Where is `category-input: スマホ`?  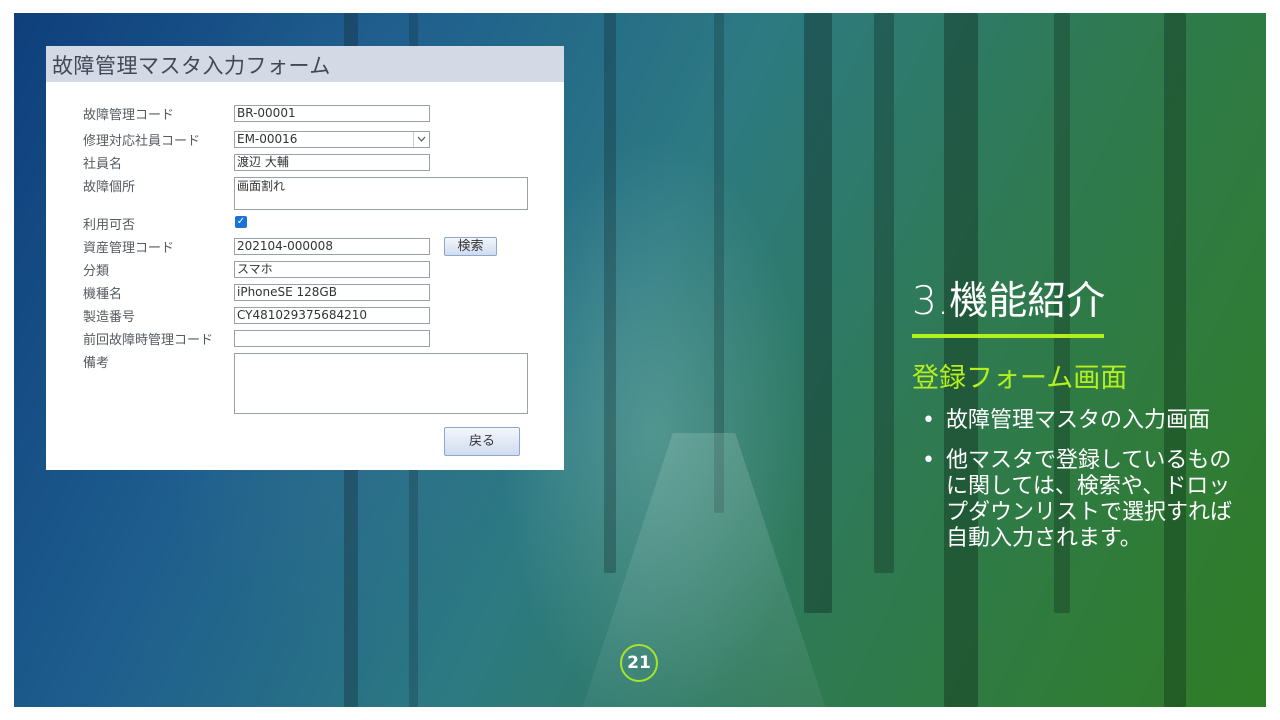 category-input: スマホ is located at coordinates (332, 269).